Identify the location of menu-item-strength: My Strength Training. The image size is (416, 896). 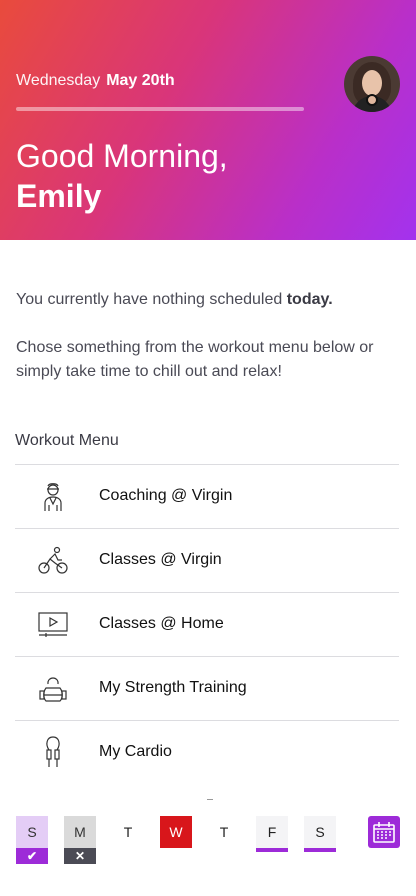
(207, 688).